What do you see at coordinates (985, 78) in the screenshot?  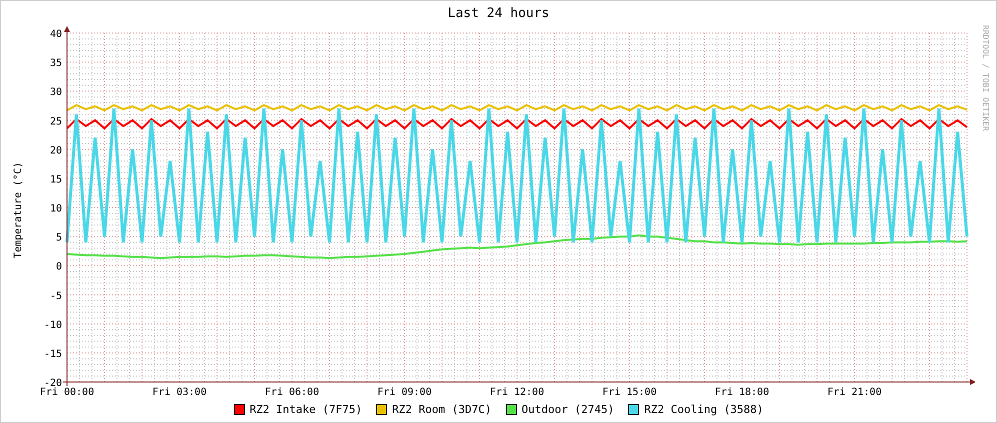 I see `credit-text: RRDTOOL / TOBI OETIKER` at bounding box center [985, 78].